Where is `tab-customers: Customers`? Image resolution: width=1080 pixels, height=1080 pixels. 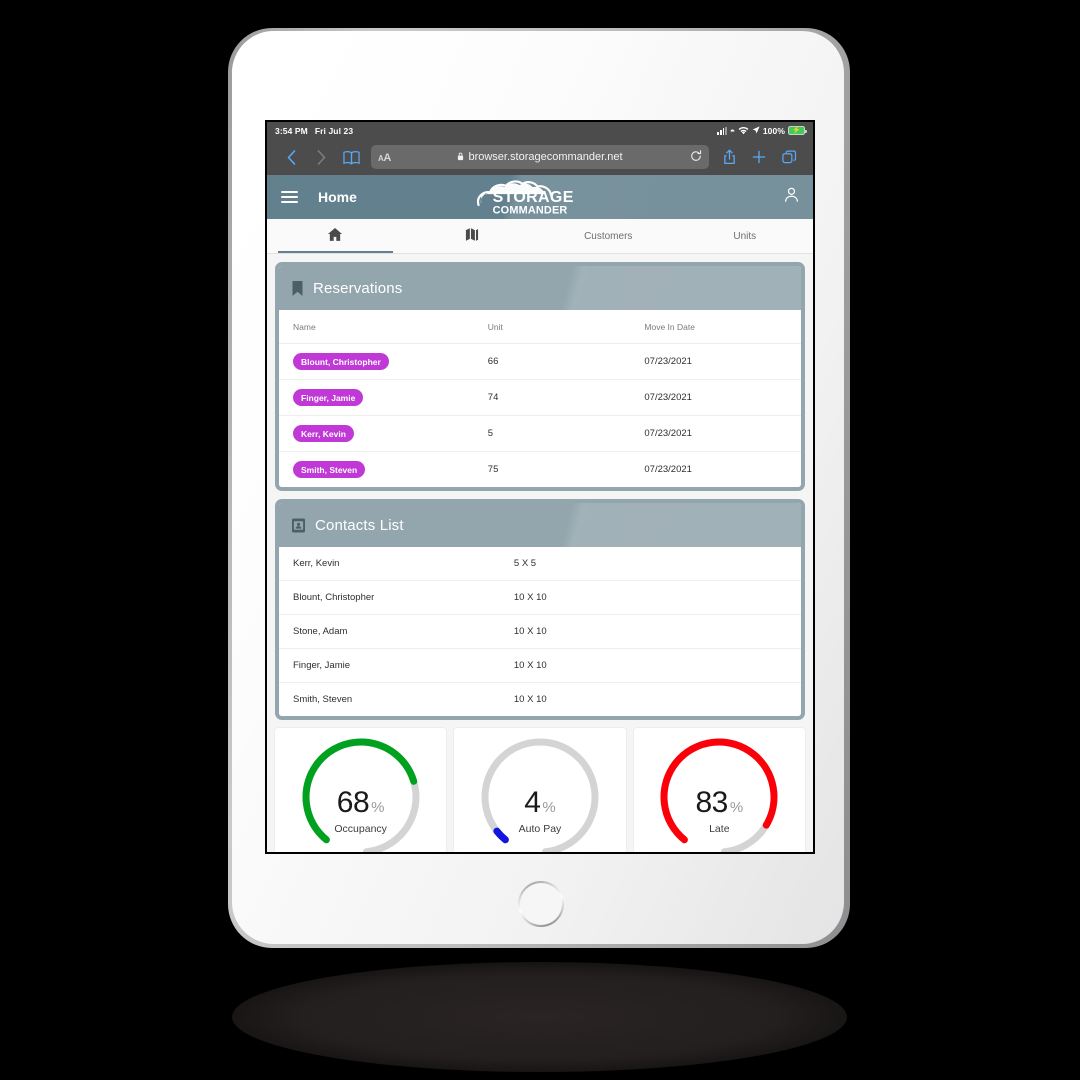
tab-customers: Customers is located at coordinates (608, 236).